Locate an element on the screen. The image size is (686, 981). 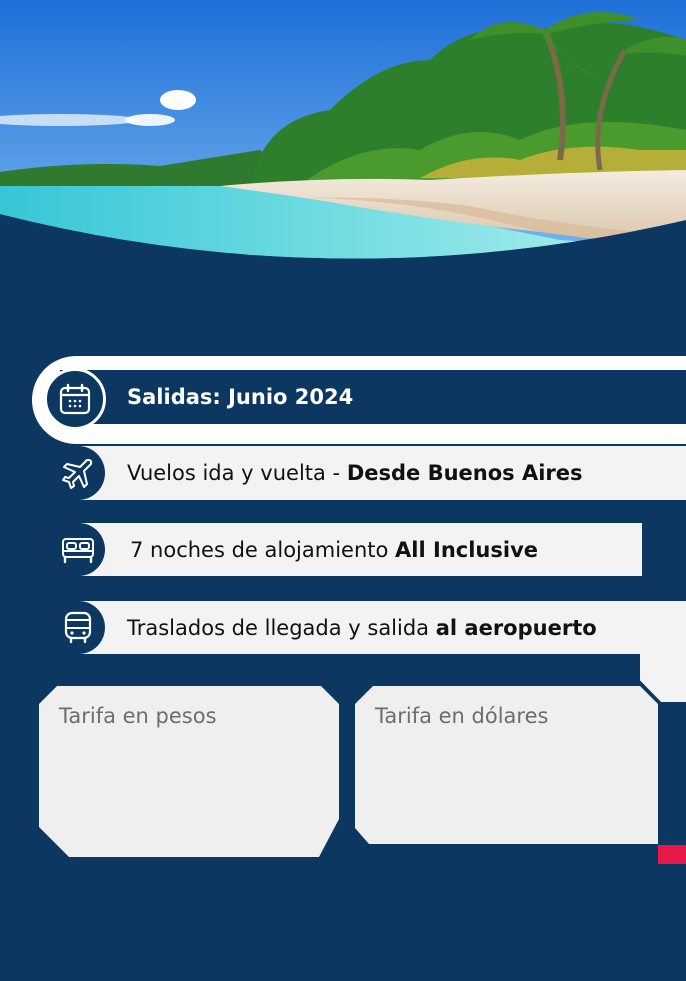
accent-block is located at coordinates (672, 854).